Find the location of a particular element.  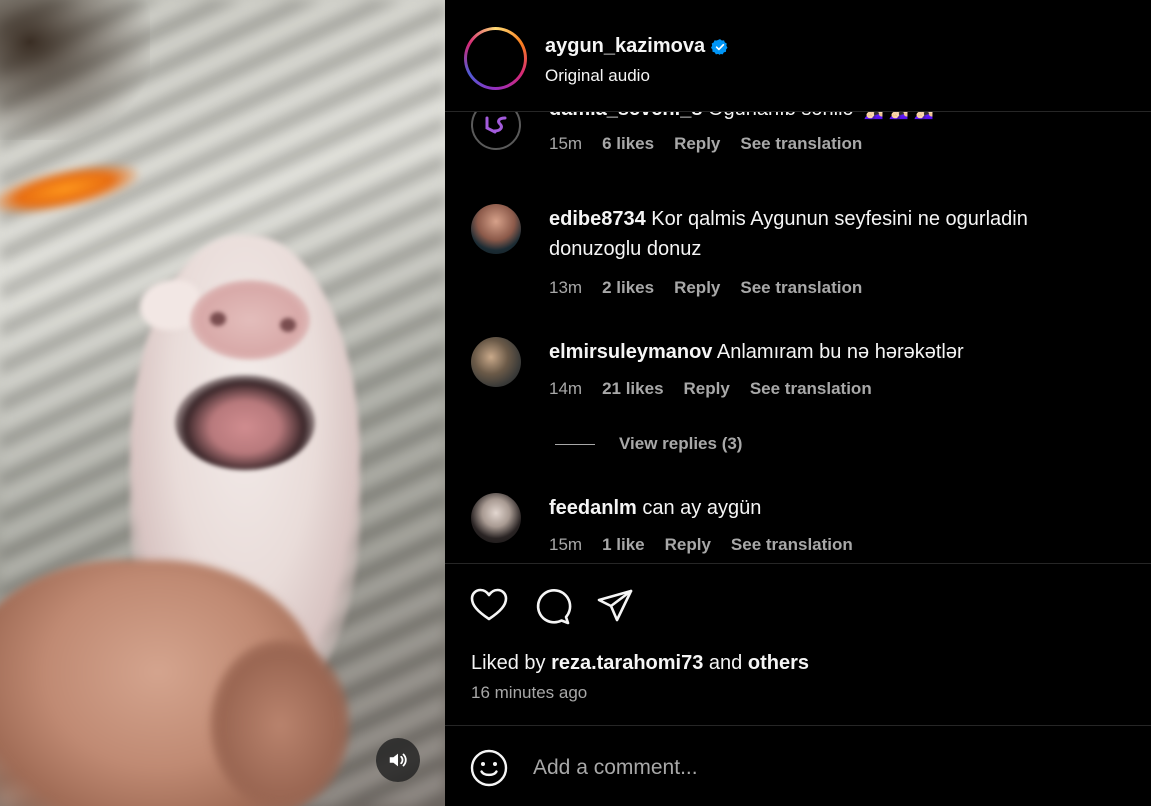

avatar-monogram-icon is located at coordinates (496, 125).